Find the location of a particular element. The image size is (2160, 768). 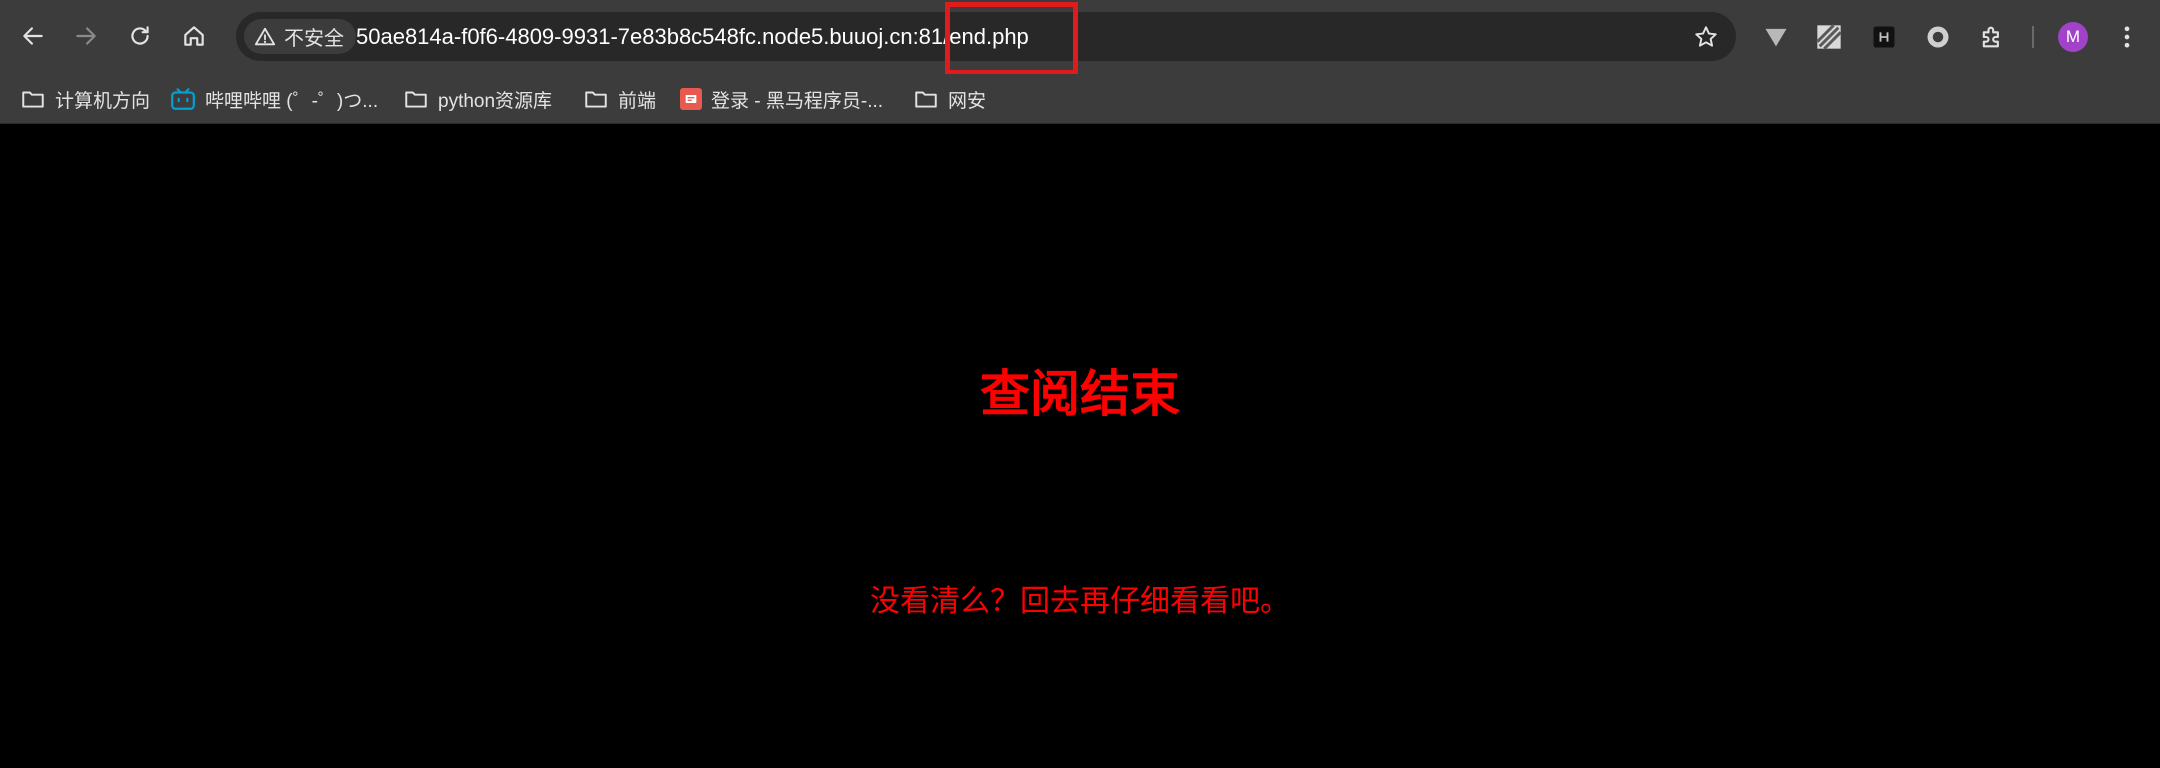

vimium-icon is located at coordinates (1776, 37).